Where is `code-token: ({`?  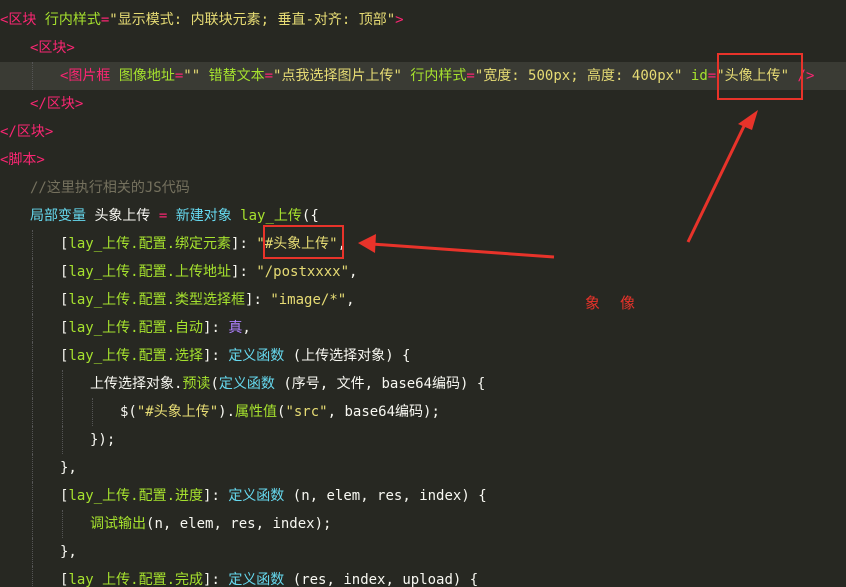 code-token: ({ is located at coordinates (310, 216).